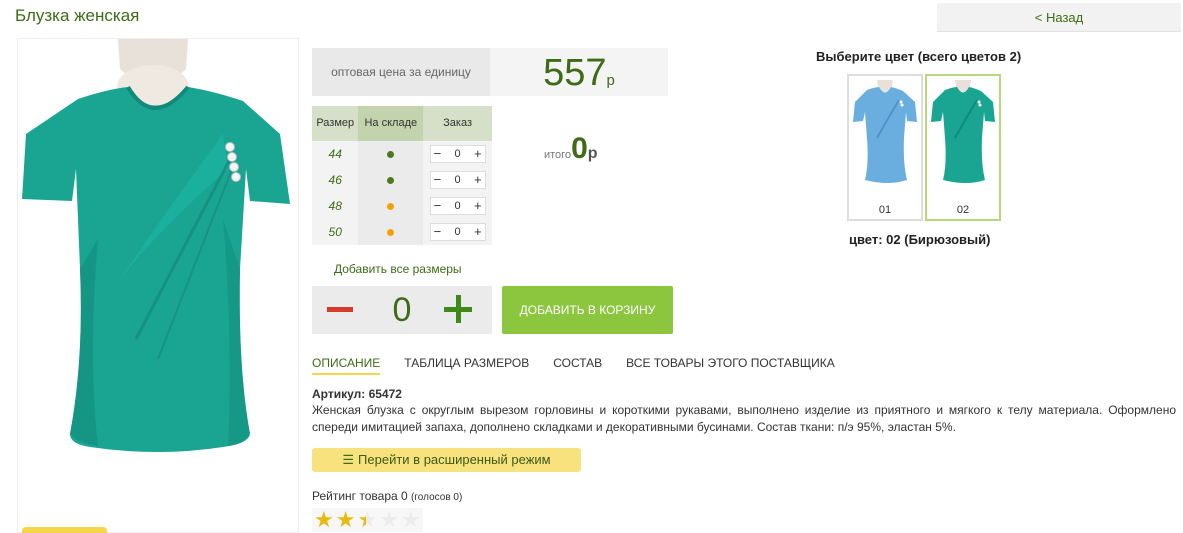 This screenshot has width=1183, height=533. I want to click on minus-icon, so click(340, 309).